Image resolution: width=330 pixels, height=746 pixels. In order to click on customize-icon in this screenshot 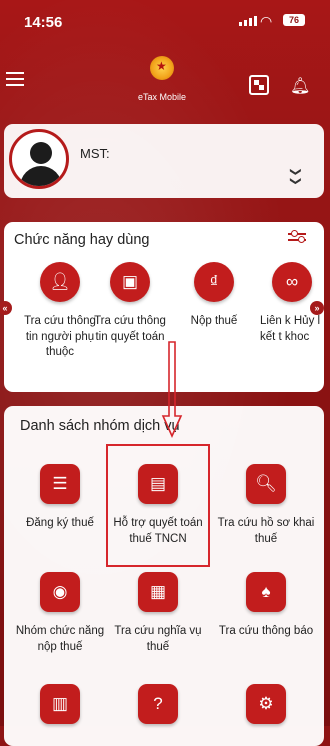, I will do `click(297, 237)`.